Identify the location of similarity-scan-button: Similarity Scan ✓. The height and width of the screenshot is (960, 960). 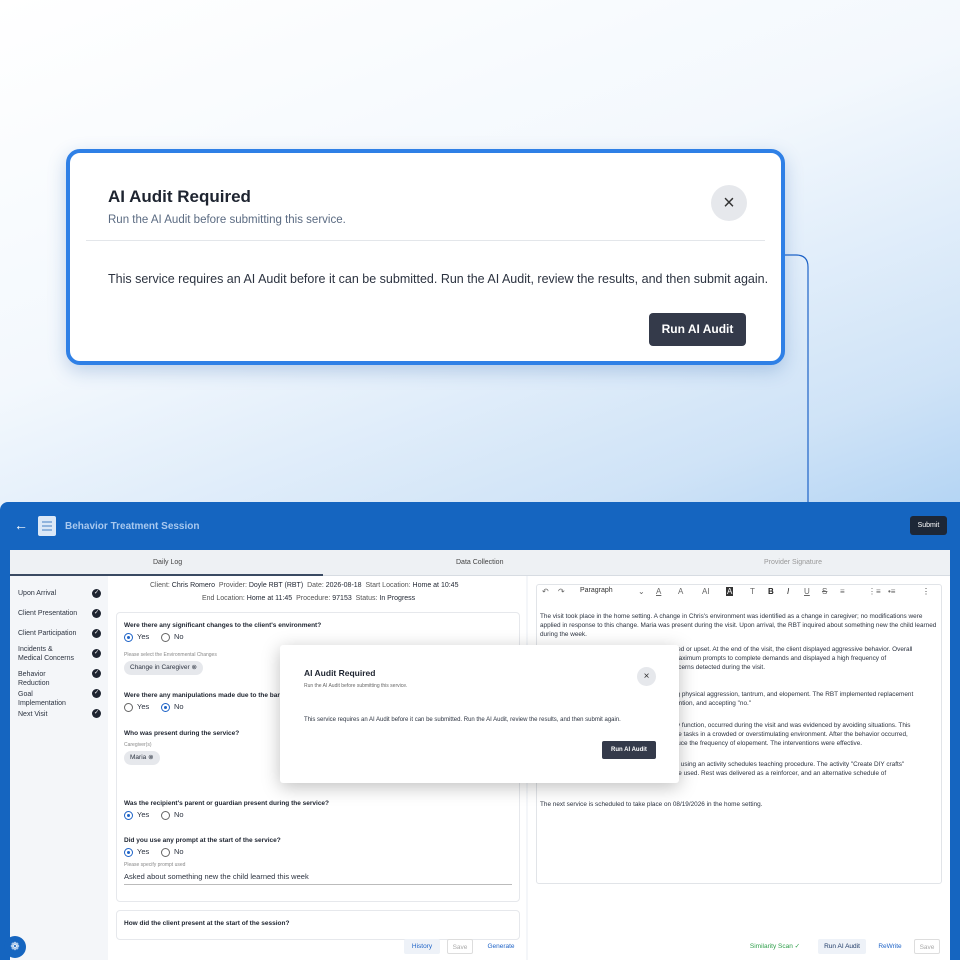
(775, 946).